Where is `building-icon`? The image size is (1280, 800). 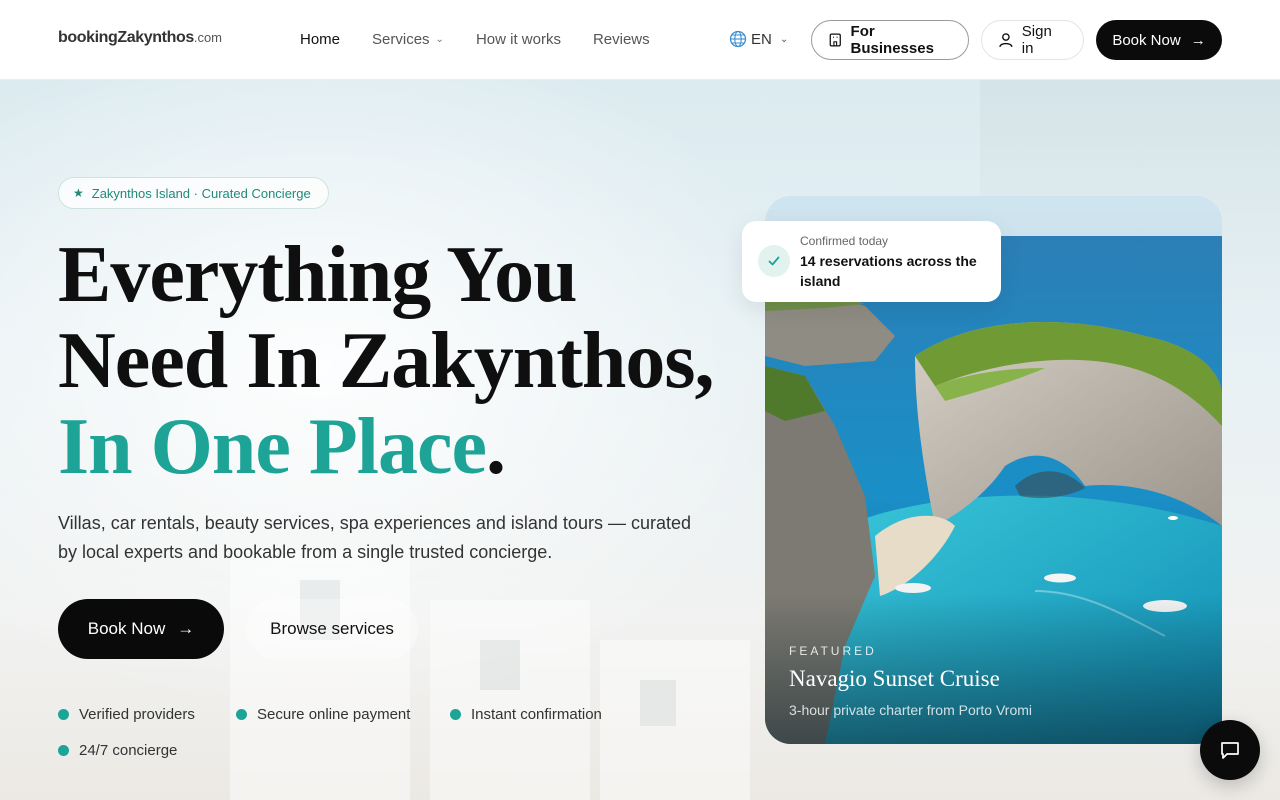
building-icon is located at coordinates (835, 40).